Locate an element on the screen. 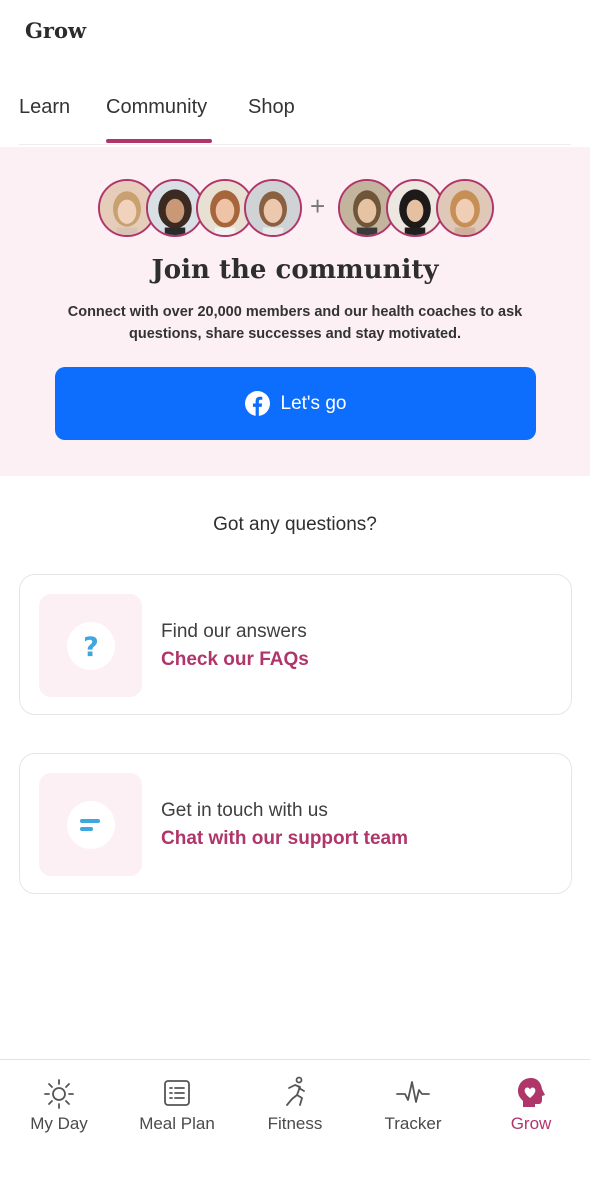  question-icon: ? is located at coordinates (91, 646).